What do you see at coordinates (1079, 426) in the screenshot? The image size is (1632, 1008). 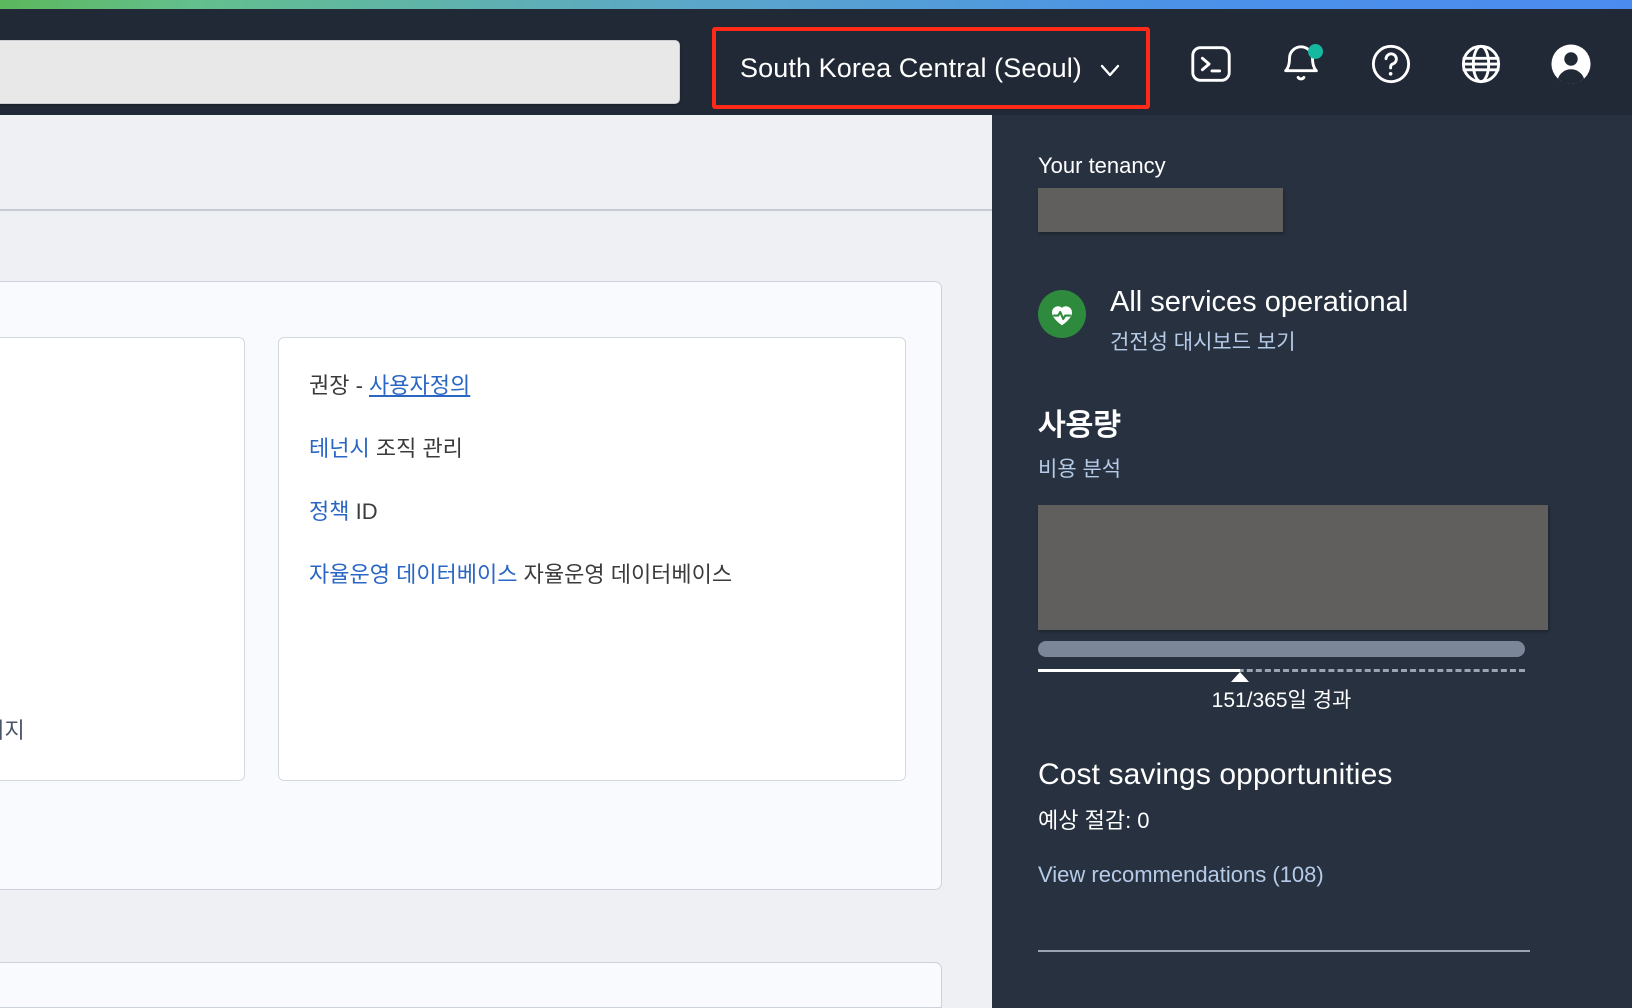 I see `usage-section-title: 사용량` at bounding box center [1079, 426].